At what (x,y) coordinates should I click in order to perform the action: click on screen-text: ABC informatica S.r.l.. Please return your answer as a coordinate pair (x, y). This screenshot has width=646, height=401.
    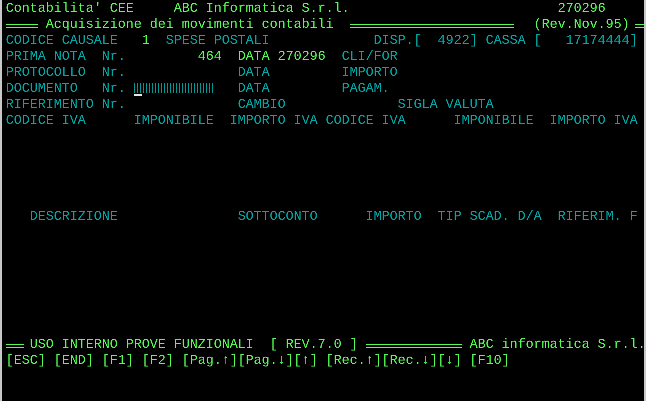
    Looking at the image, I should click on (557, 346).